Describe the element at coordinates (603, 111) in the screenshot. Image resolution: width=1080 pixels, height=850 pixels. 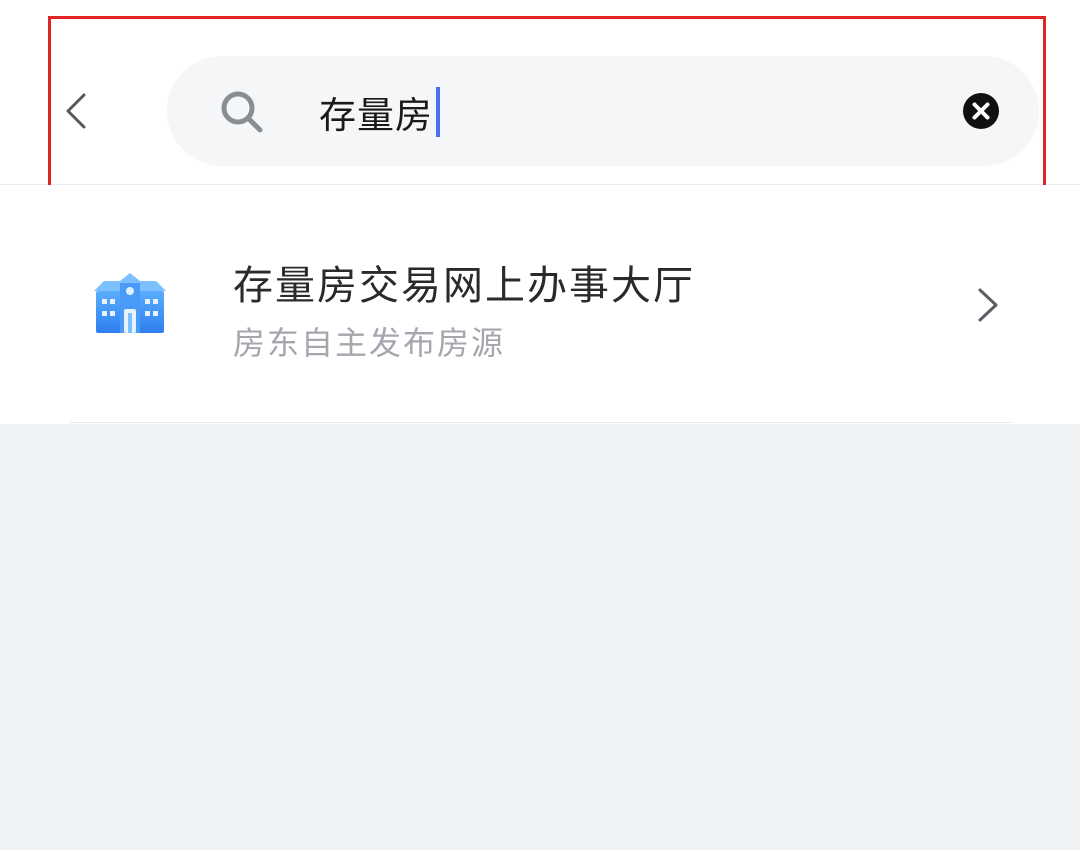
I see `search-bar: 存量房` at that location.